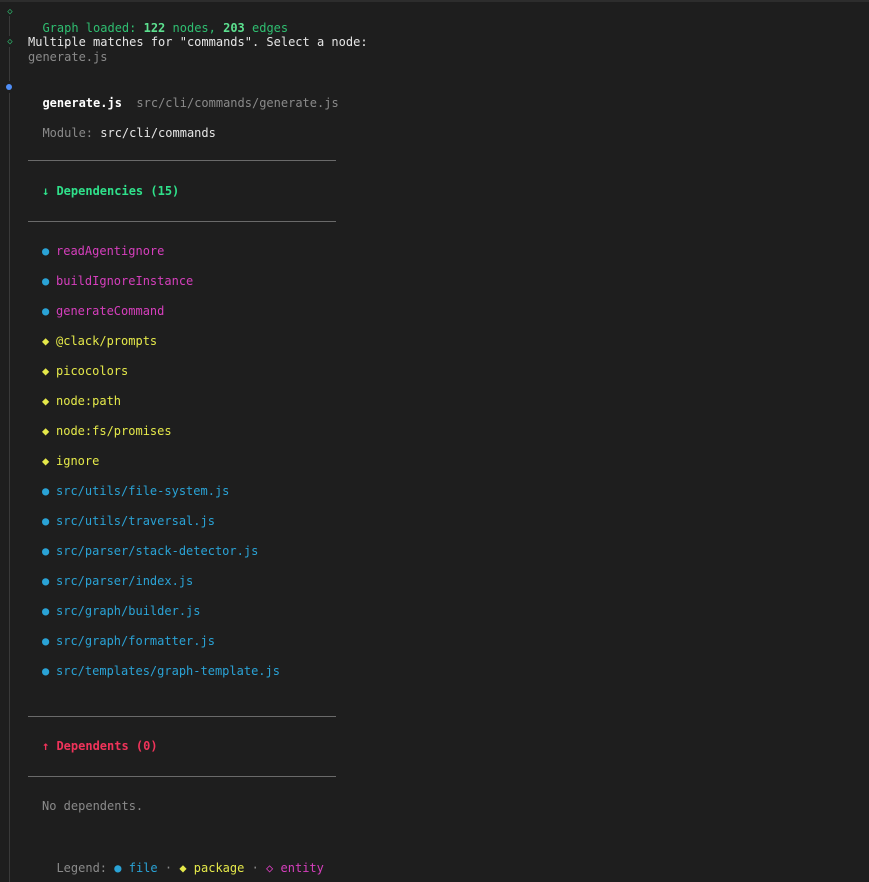  Describe the element at coordinates (219, 868) in the screenshot. I see `legend-package: package` at that location.